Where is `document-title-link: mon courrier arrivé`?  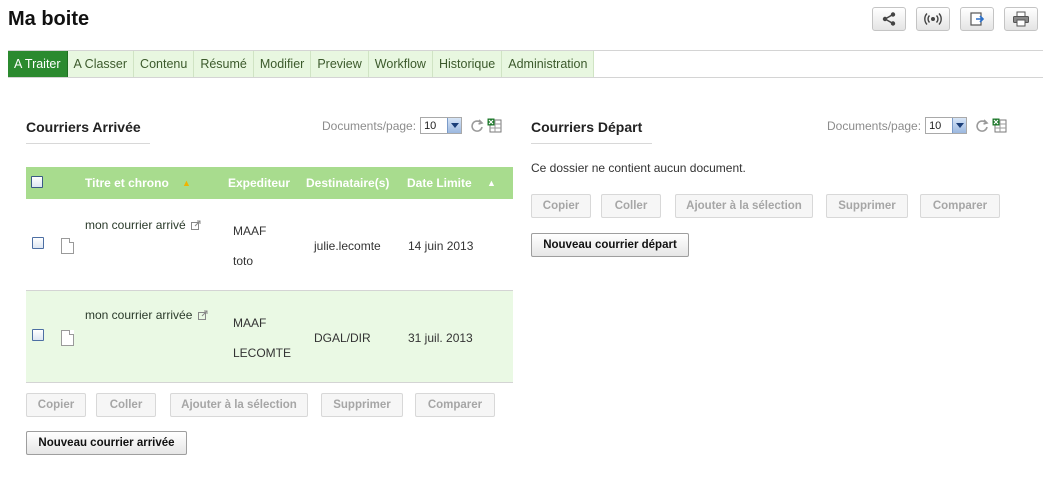 document-title-link: mon courrier arrivé is located at coordinates (135, 225).